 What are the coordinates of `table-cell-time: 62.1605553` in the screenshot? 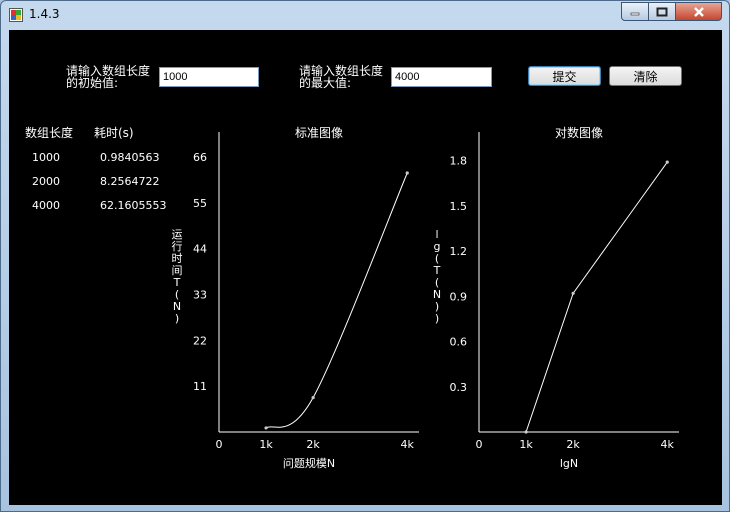 It's located at (133, 205).